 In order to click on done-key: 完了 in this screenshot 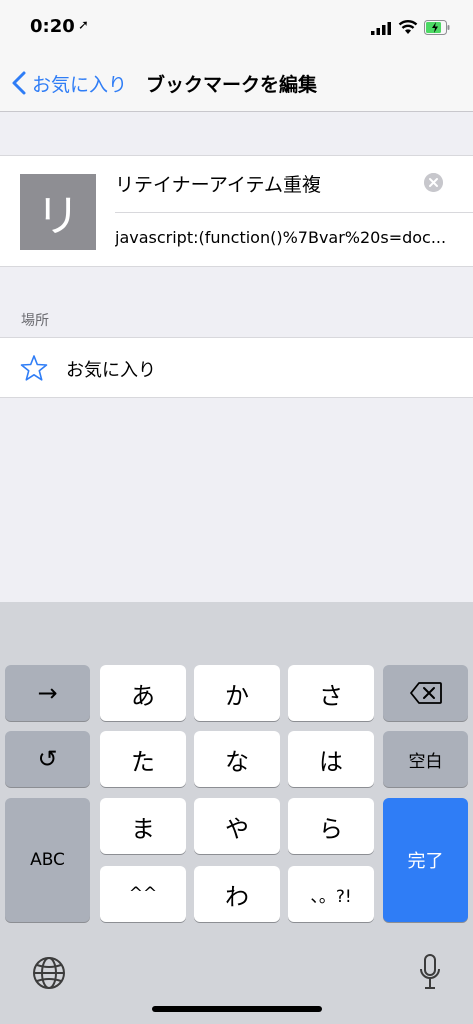, I will do `click(425, 860)`.